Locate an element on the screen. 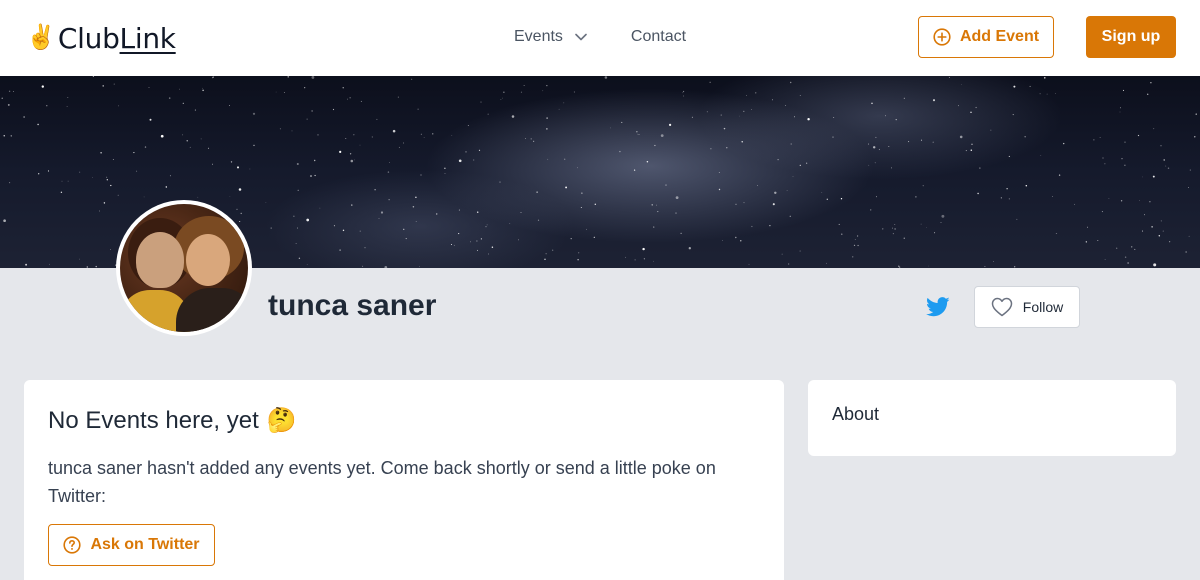 Image resolution: width=1200 pixels, height=580 pixels. logo-text: ClubLink is located at coordinates (116, 38).